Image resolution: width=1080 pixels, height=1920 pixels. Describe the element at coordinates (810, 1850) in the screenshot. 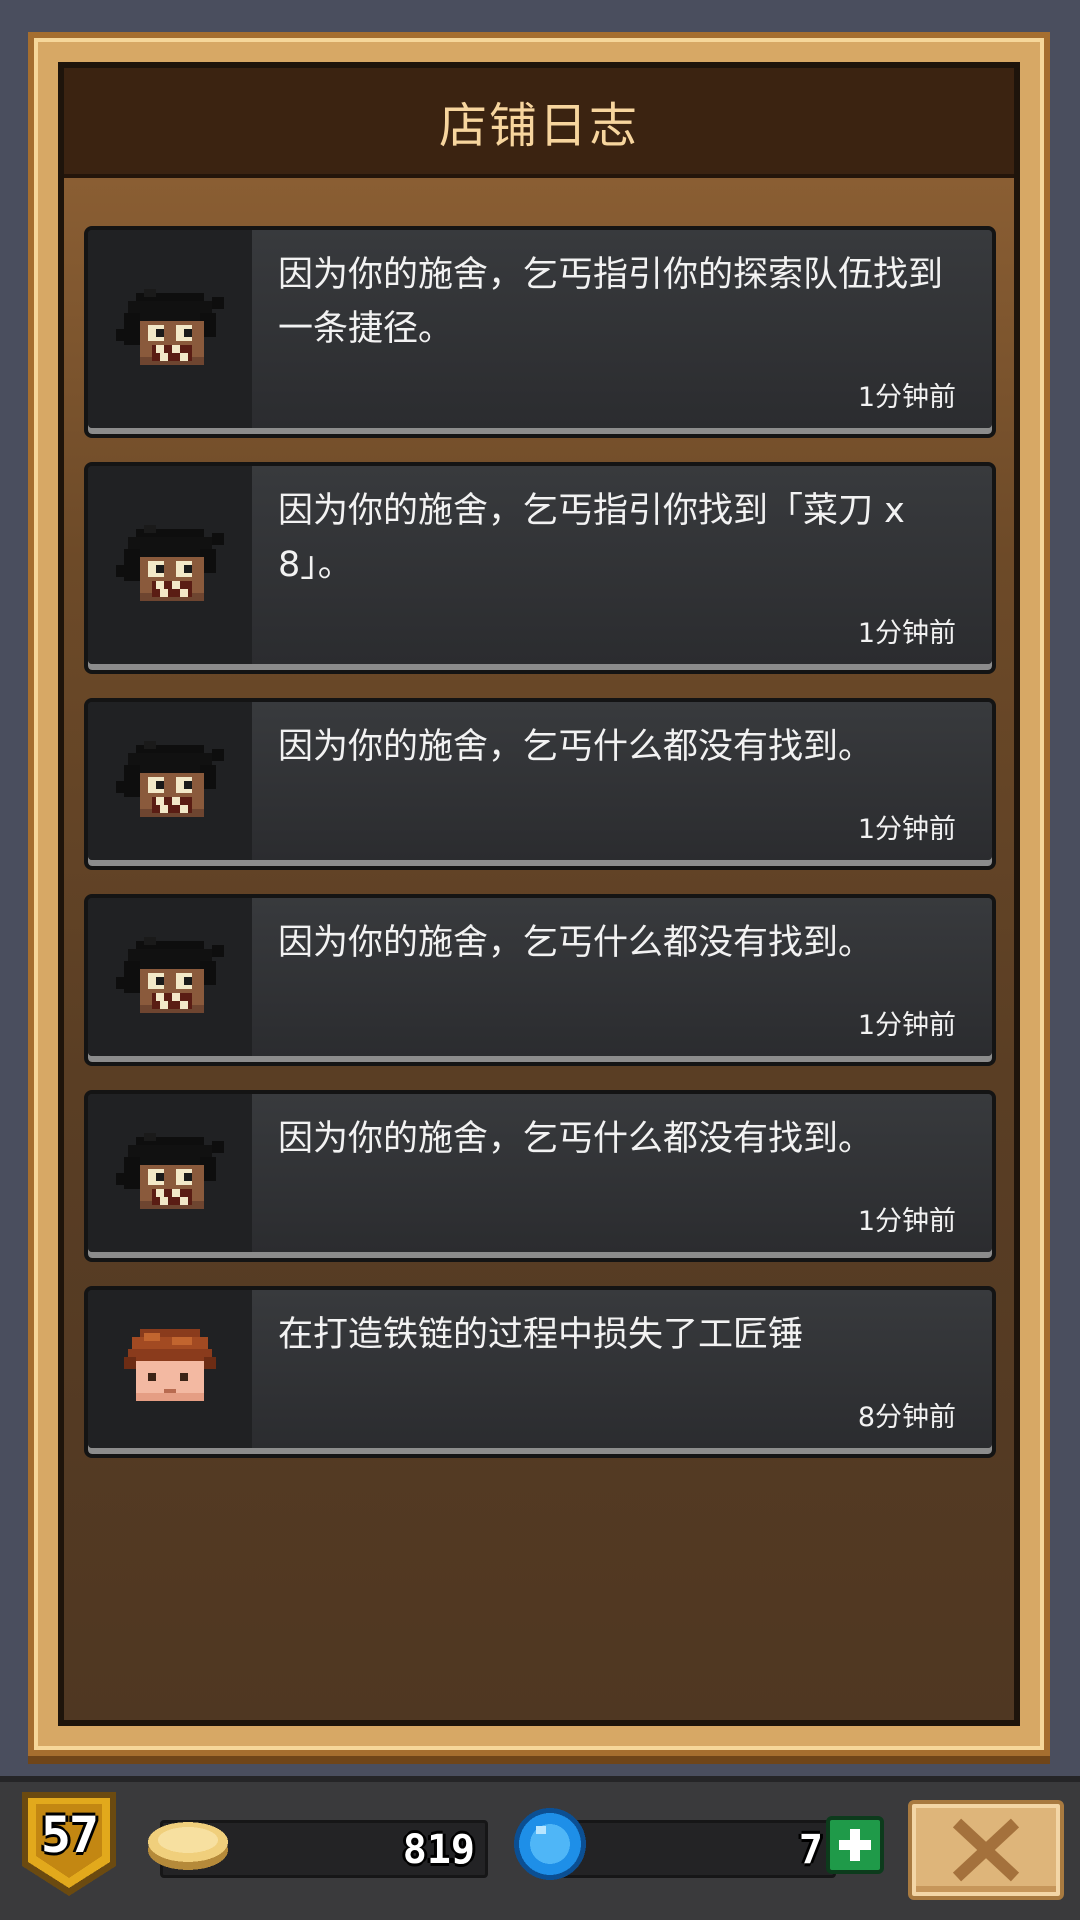

I see `gem-value: 7` at that location.